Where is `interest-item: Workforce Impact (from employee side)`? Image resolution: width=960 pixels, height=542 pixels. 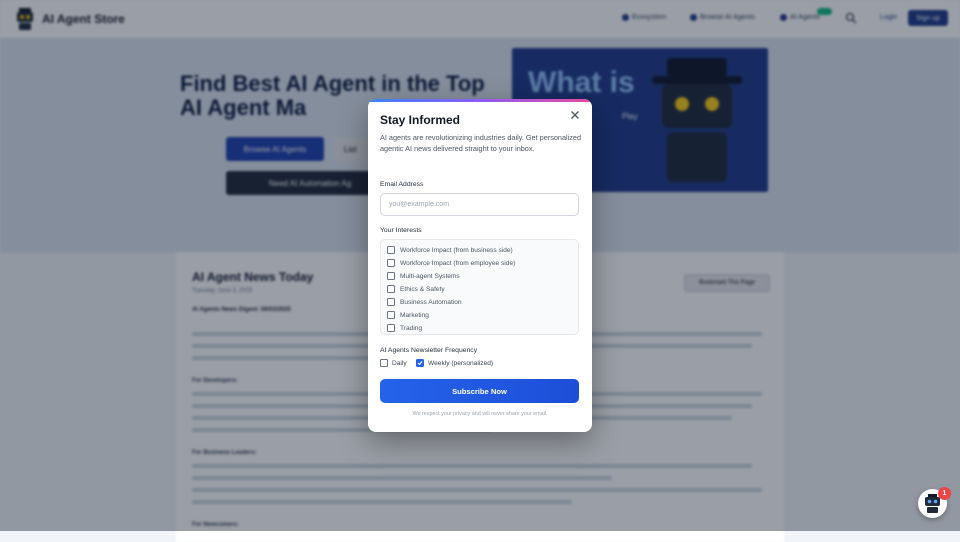
interest-item: Workforce Impact (from employee side) is located at coordinates (451, 263).